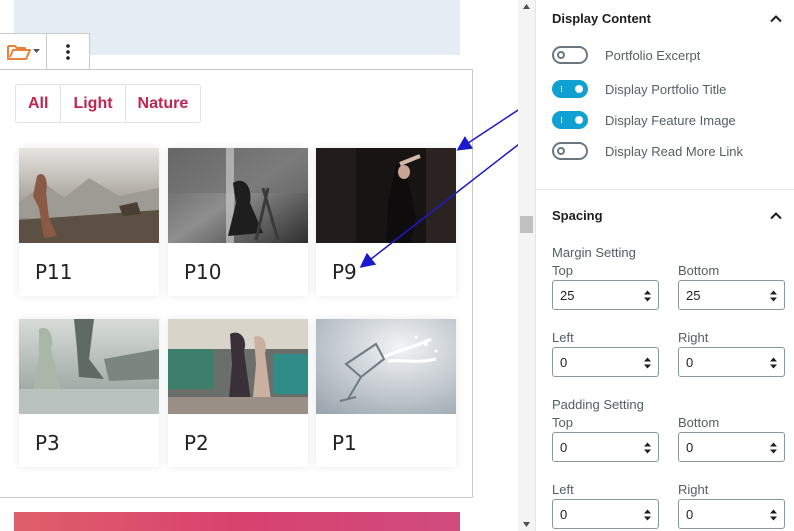  What do you see at coordinates (598, 404) in the screenshot?
I see `padding-setting-label: Padding Setting` at bounding box center [598, 404].